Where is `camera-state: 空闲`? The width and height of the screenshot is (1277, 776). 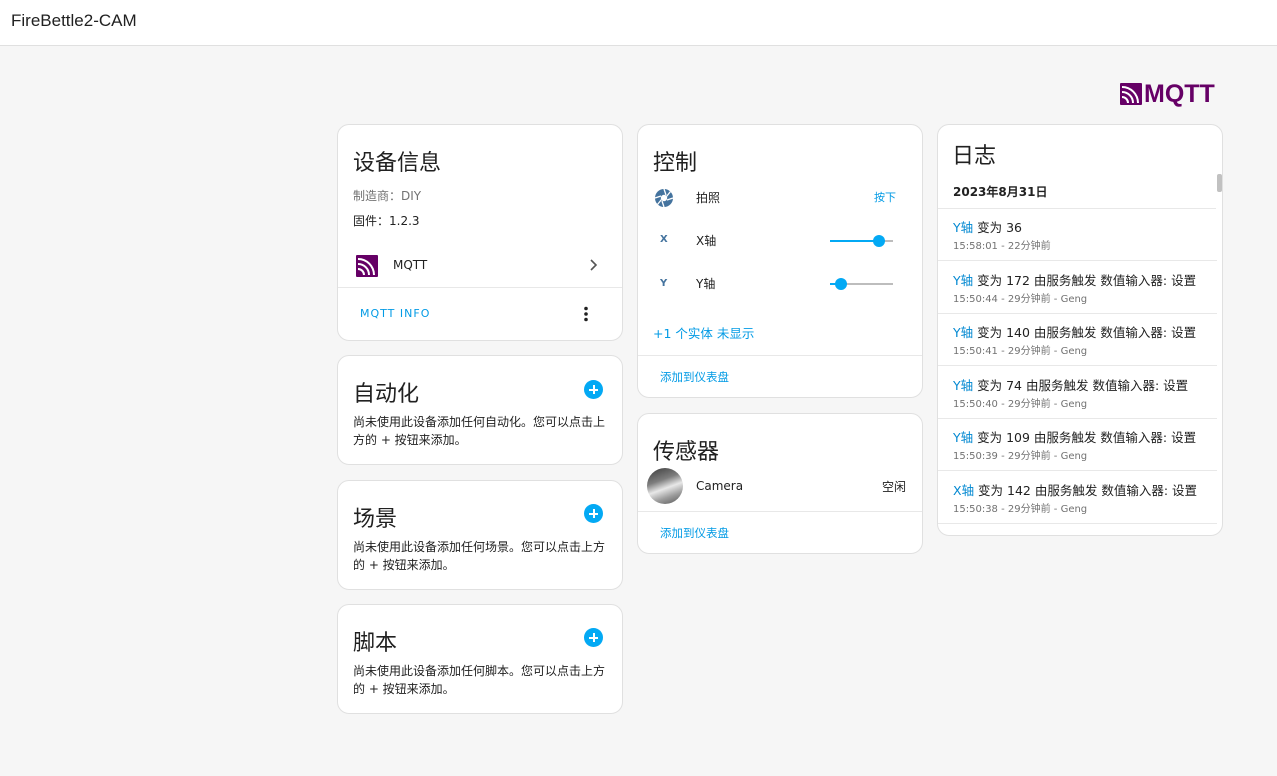 camera-state: 空闲 is located at coordinates (894, 487).